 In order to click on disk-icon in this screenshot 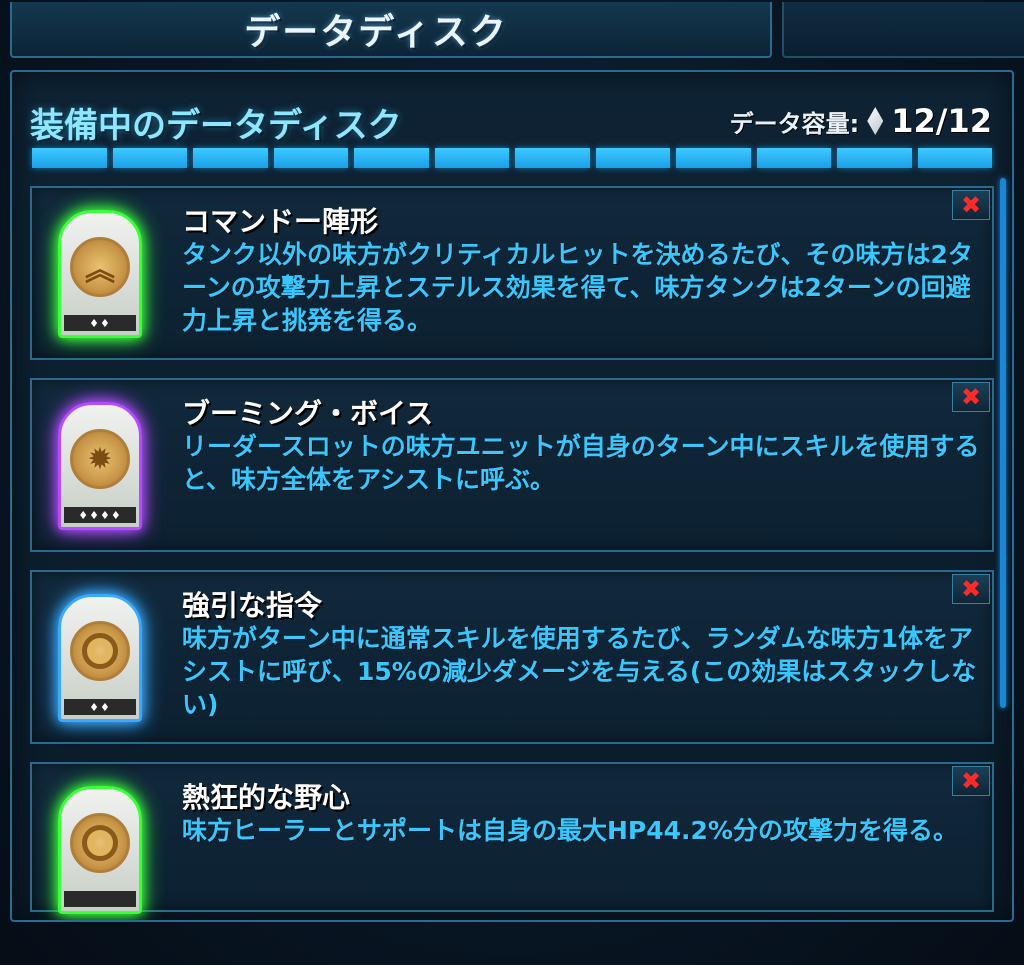, I will do `click(100, 850)`.